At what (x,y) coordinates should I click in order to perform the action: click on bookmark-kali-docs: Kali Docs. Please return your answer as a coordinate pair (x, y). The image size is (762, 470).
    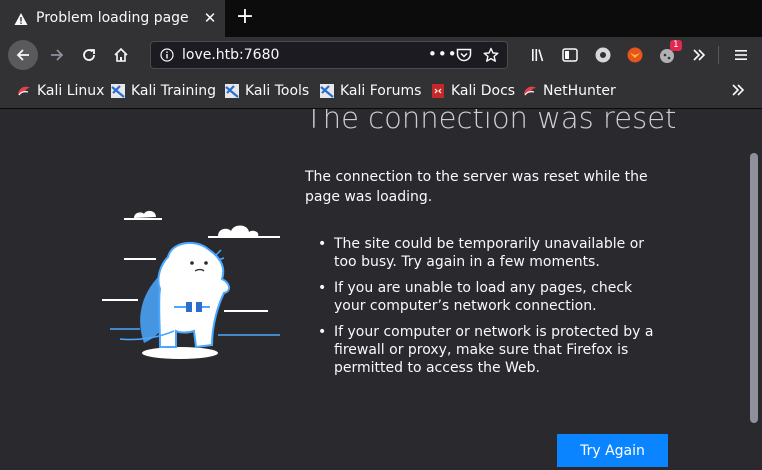
    Looking at the image, I should click on (472, 91).